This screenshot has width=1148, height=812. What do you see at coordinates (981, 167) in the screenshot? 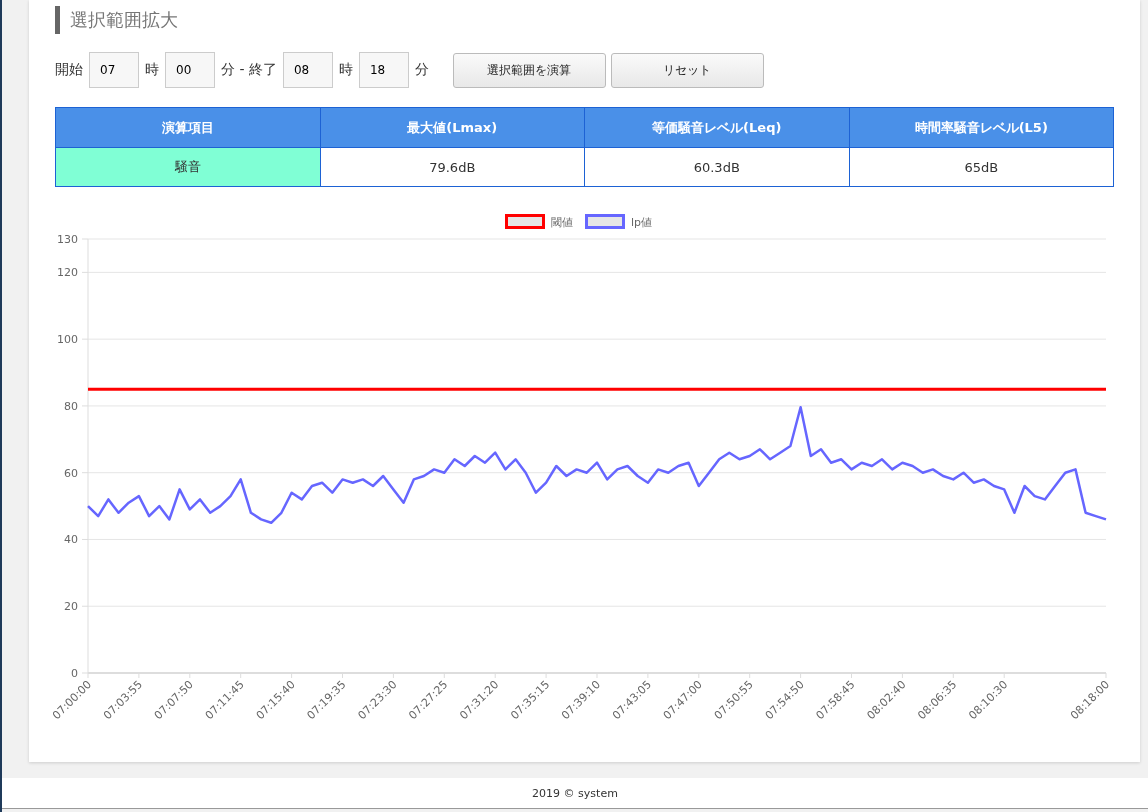
I see `table-cell: 65dB` at bounding box center [981, 167].